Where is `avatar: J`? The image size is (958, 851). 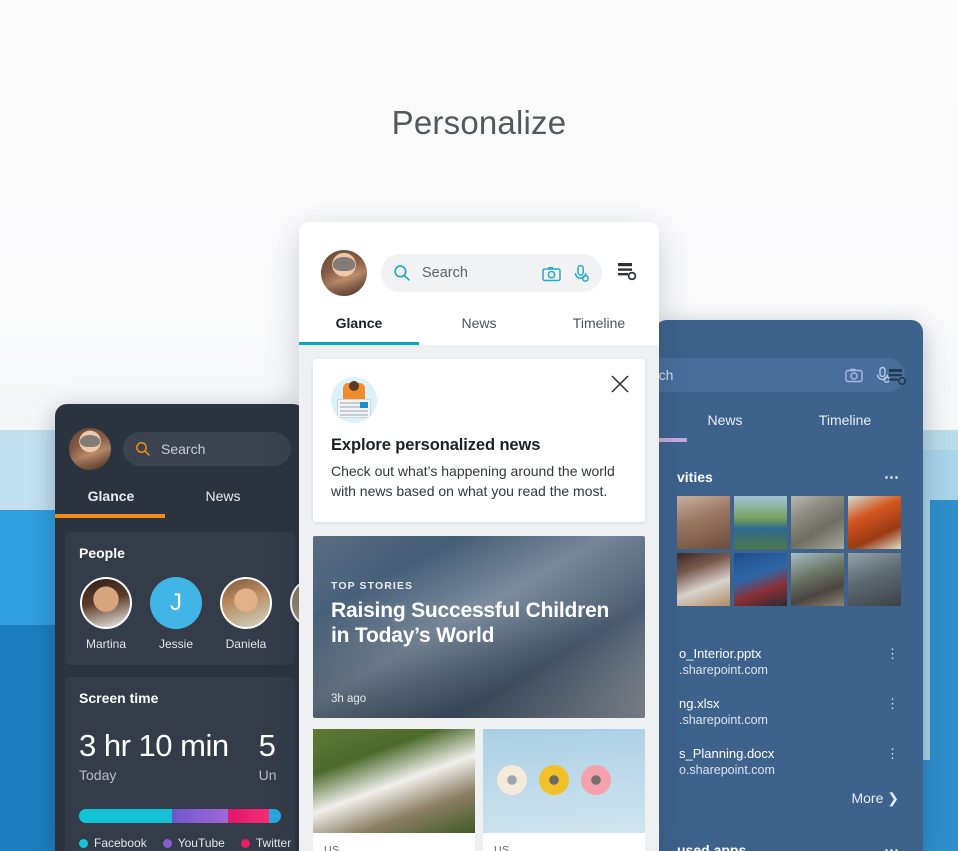
avatar: J is located at coordinates (176, 603).